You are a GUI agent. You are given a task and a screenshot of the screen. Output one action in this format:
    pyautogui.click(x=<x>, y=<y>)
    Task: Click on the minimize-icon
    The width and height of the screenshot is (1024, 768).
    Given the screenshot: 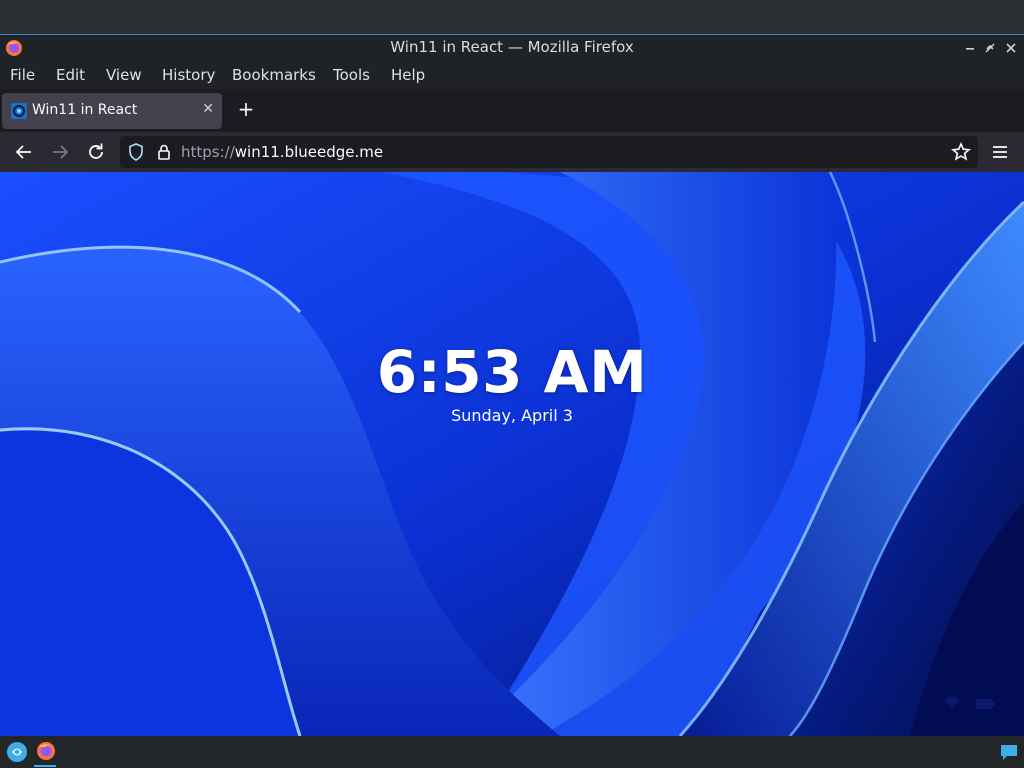 What is the action you would take?
    pyautogui.click(x=970, y=48)
    